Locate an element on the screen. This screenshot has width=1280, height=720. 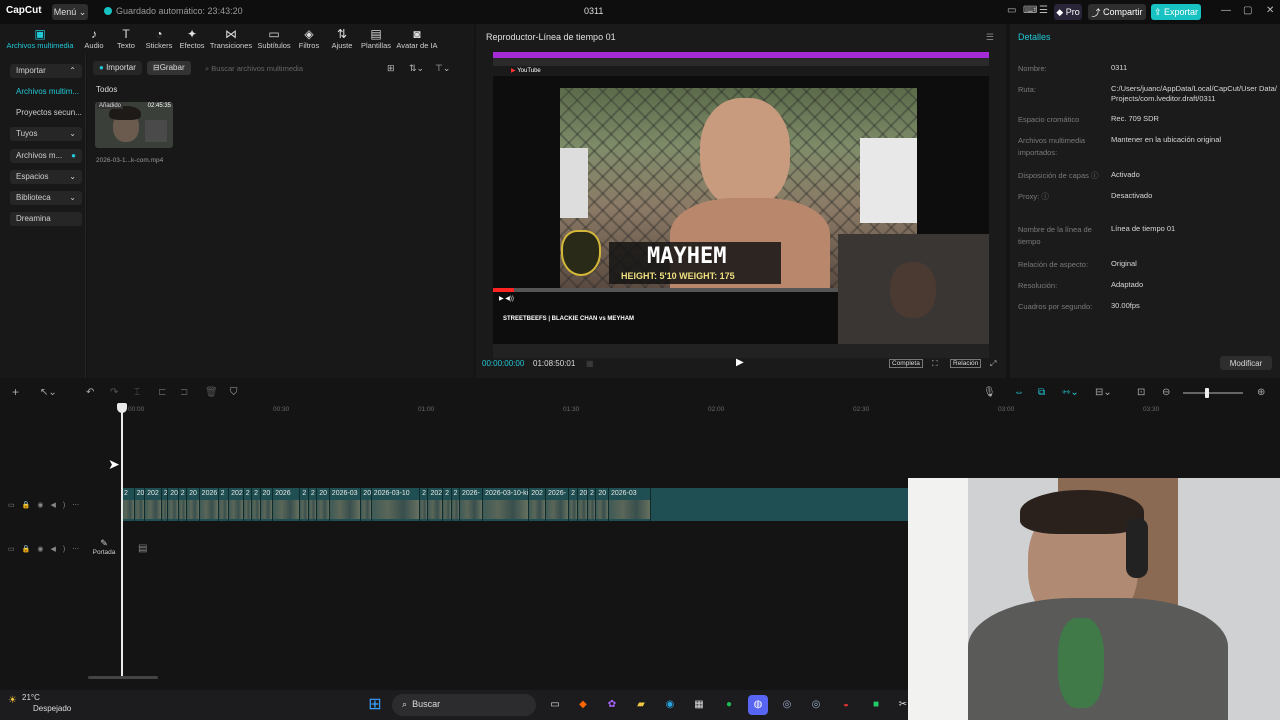
brave-icon: ◆ is located at coordinates (583, 705).